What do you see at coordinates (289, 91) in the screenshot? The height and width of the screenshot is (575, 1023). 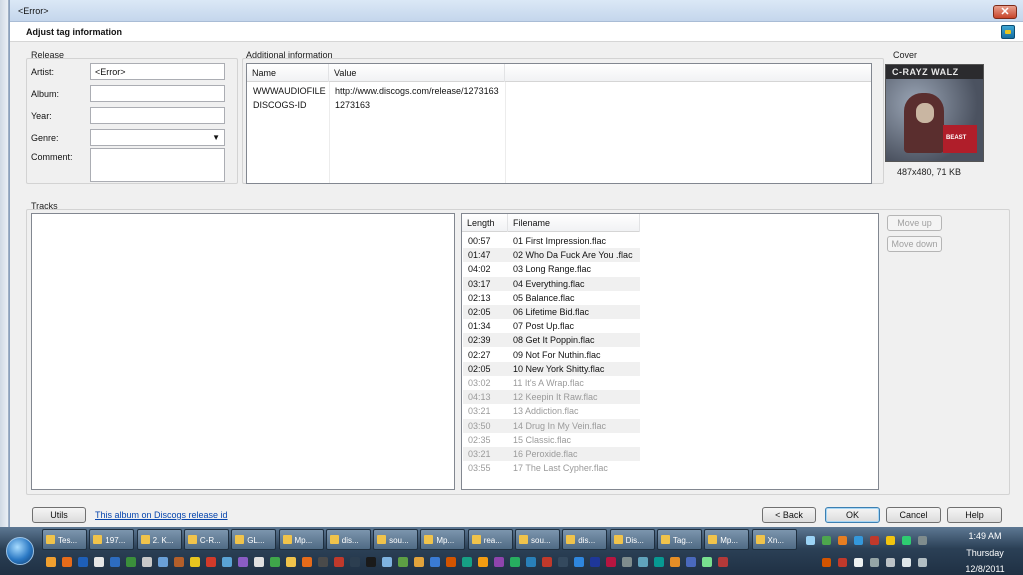 I see `additional-name-1: WWWAUDIOFILE` at bounding box center [289, 91].